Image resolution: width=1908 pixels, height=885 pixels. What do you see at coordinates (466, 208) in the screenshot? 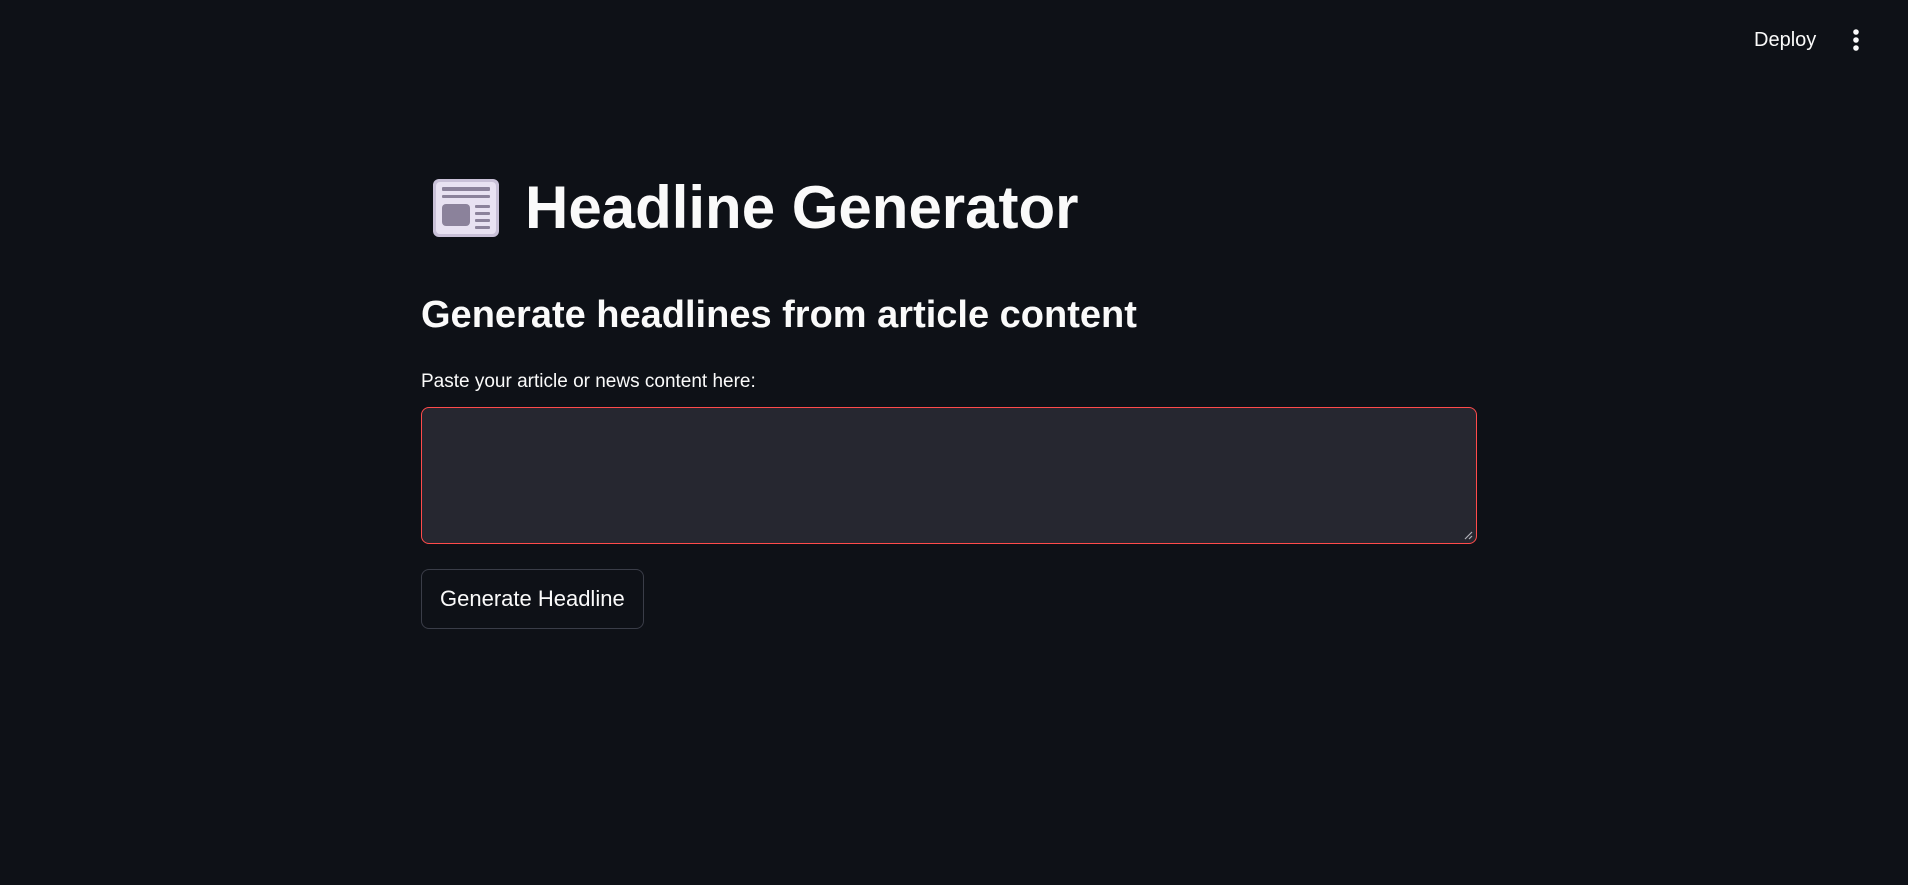
I see `newspaper-icon` at bounding box center [466, 208].